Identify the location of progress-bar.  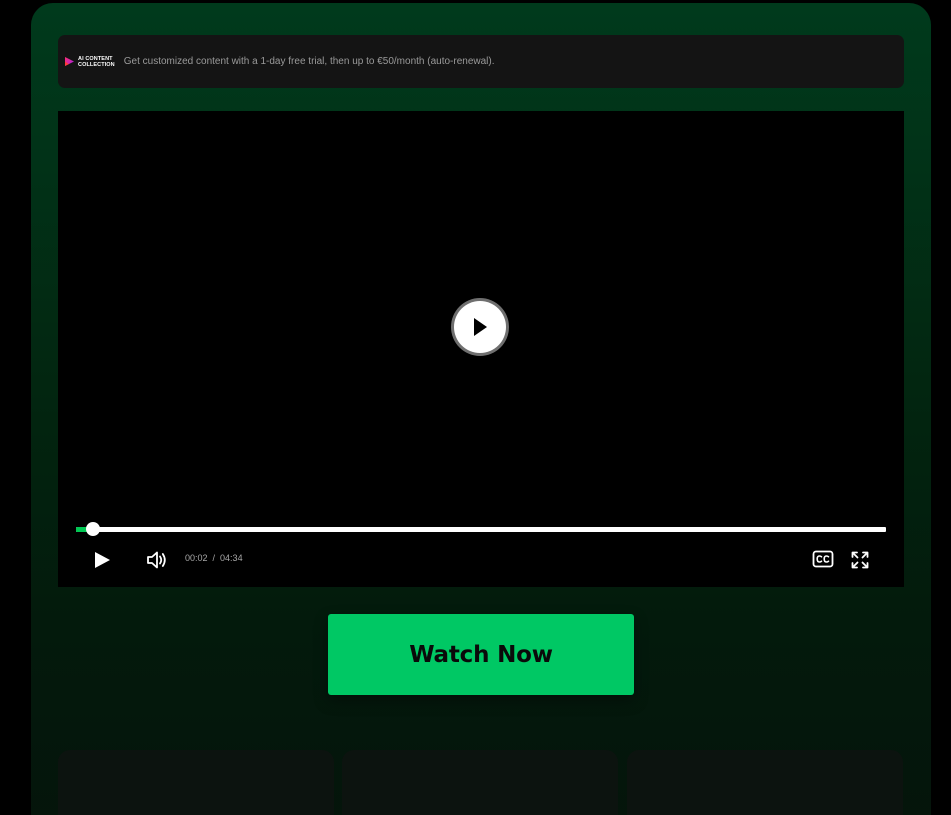
(481, 529).